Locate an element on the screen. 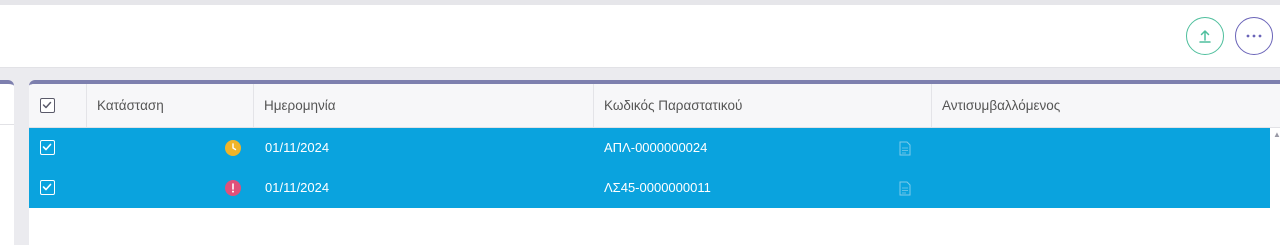 Image resolution: width=1280 pixels, height=245 pixels. upload-button is located at coordinates (1205, 36).